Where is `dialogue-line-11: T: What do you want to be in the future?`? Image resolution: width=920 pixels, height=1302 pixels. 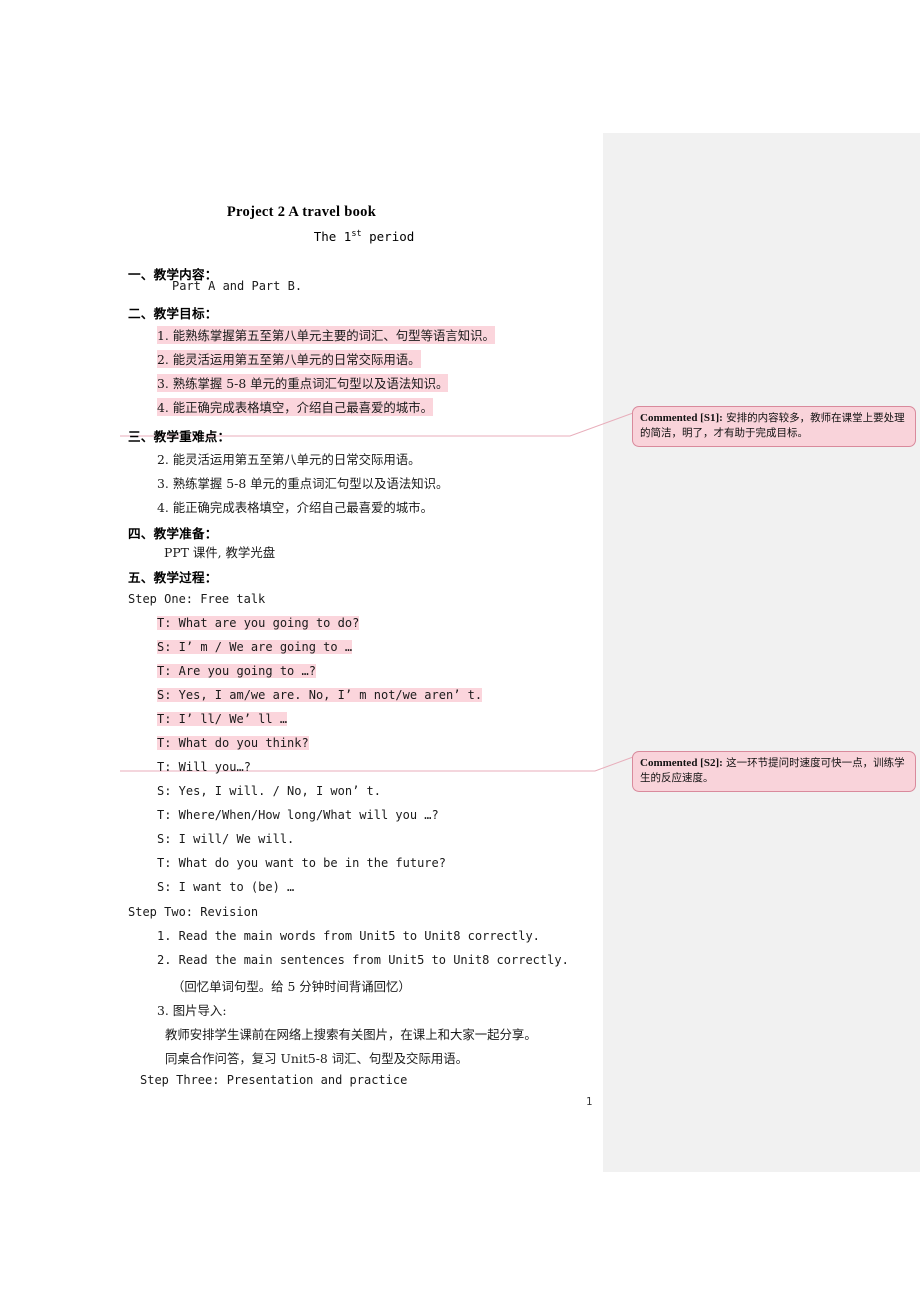 dialogue-line-11: T: What do you want to be in the future? is located at coordinates (301, 863).